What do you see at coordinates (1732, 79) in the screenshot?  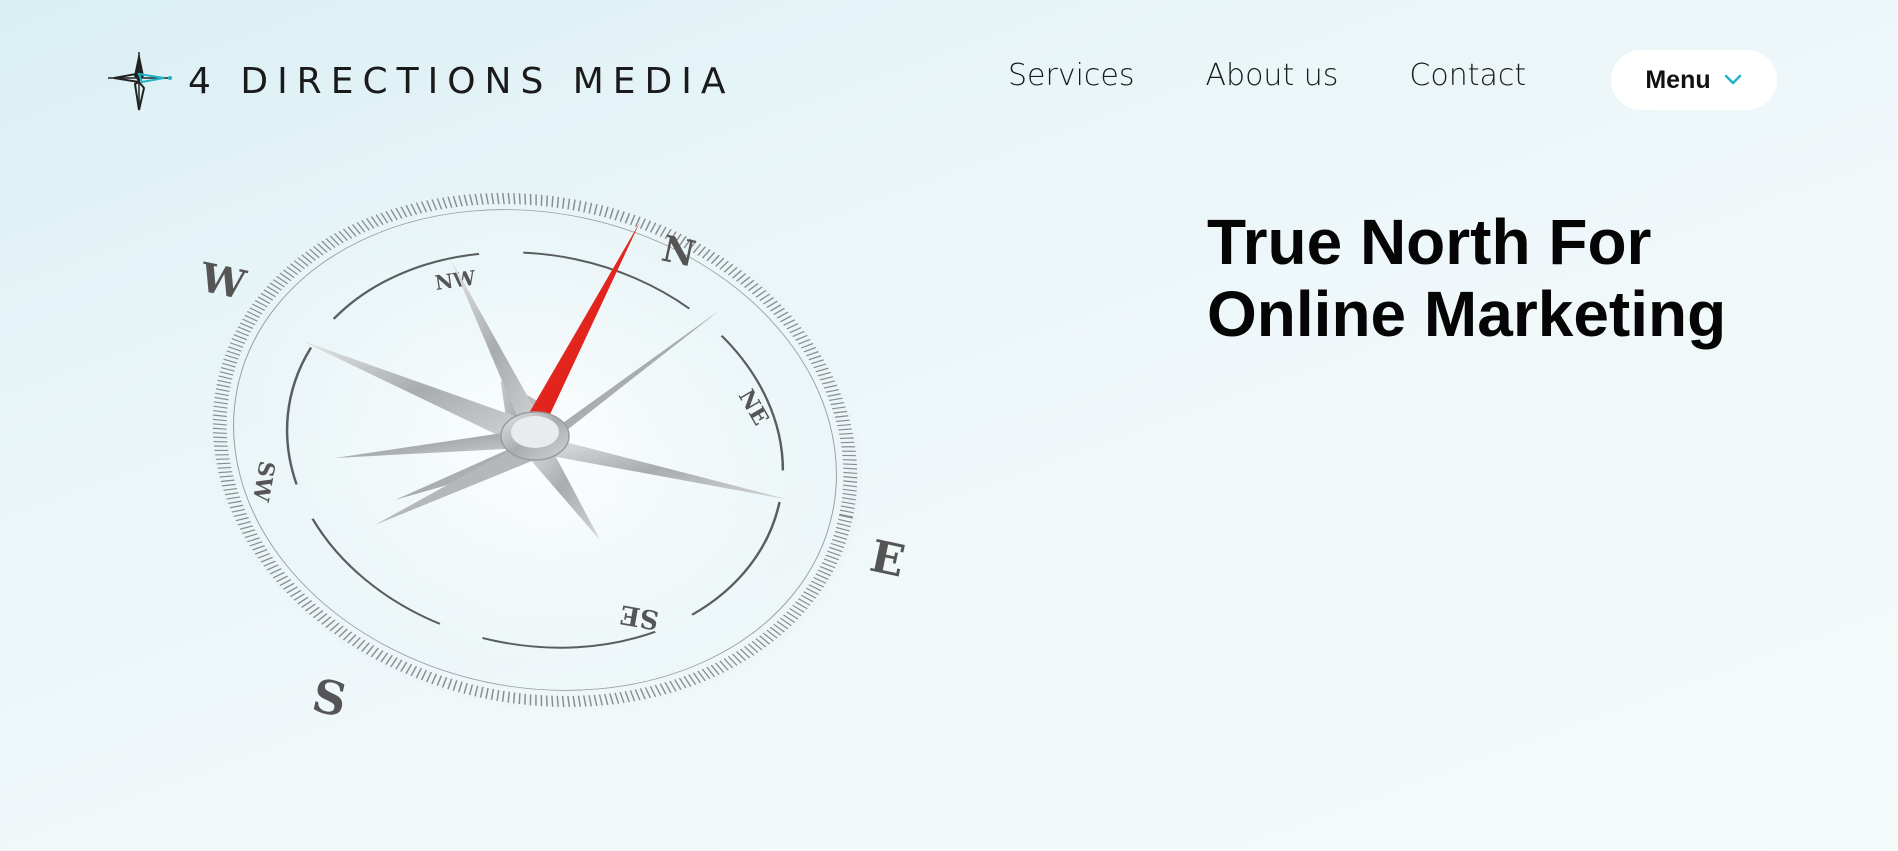 I see `chevron-down-icon` at bounding box center [1732, 79].